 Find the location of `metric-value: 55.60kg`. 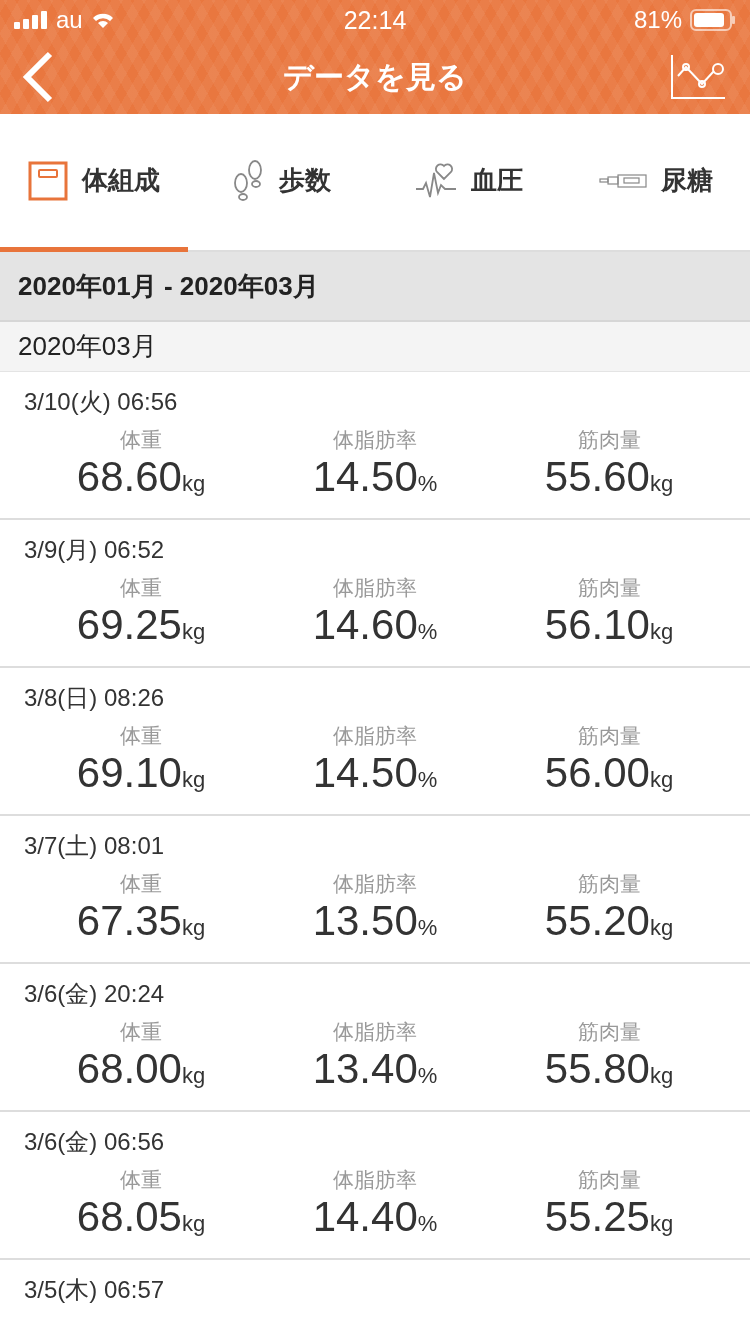

metric-value: 55.60kg is located at coordinates (609, 477).